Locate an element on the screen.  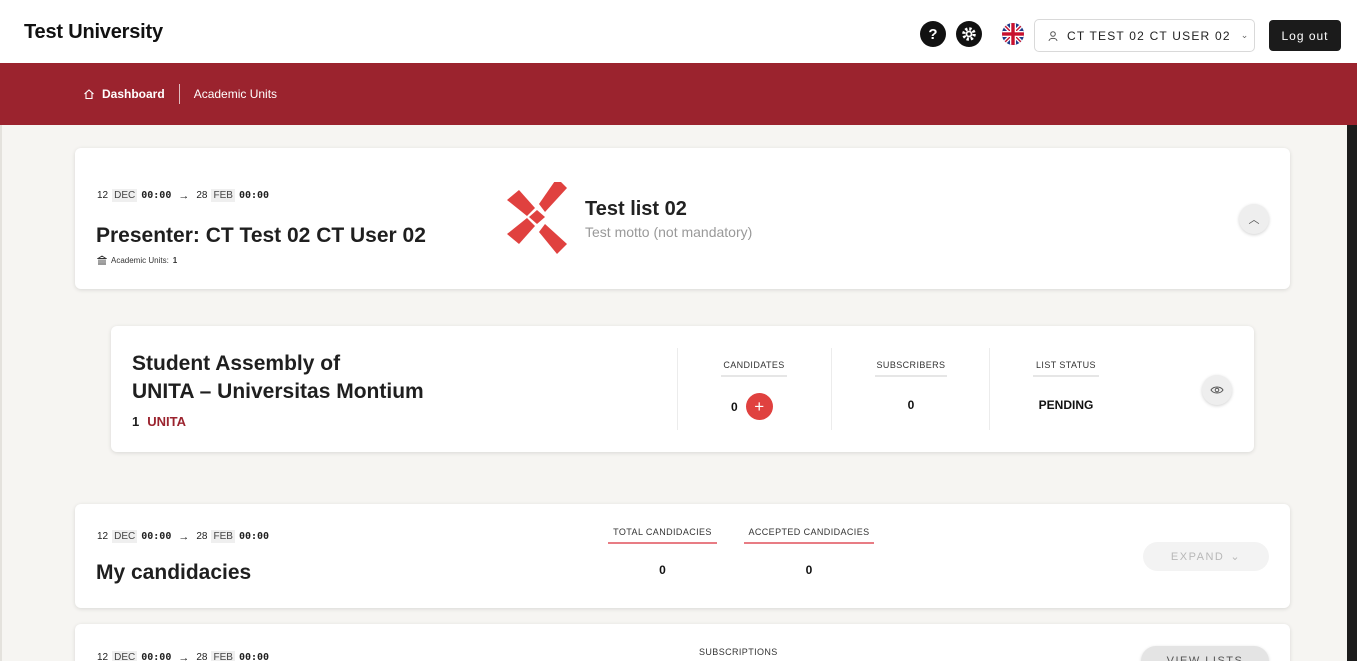
nav-divider is located at coordinates (179, 94).